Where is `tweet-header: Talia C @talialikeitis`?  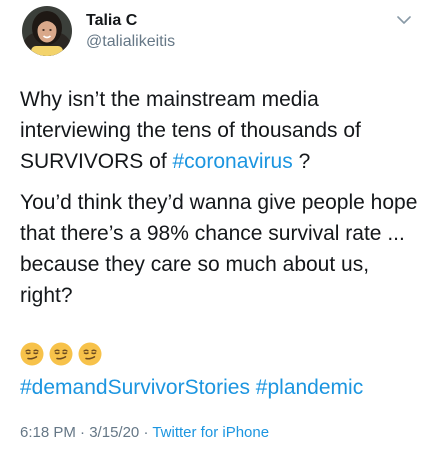
tweet-header: Talia C @talialikeitis is located at coordinates (220, 32).